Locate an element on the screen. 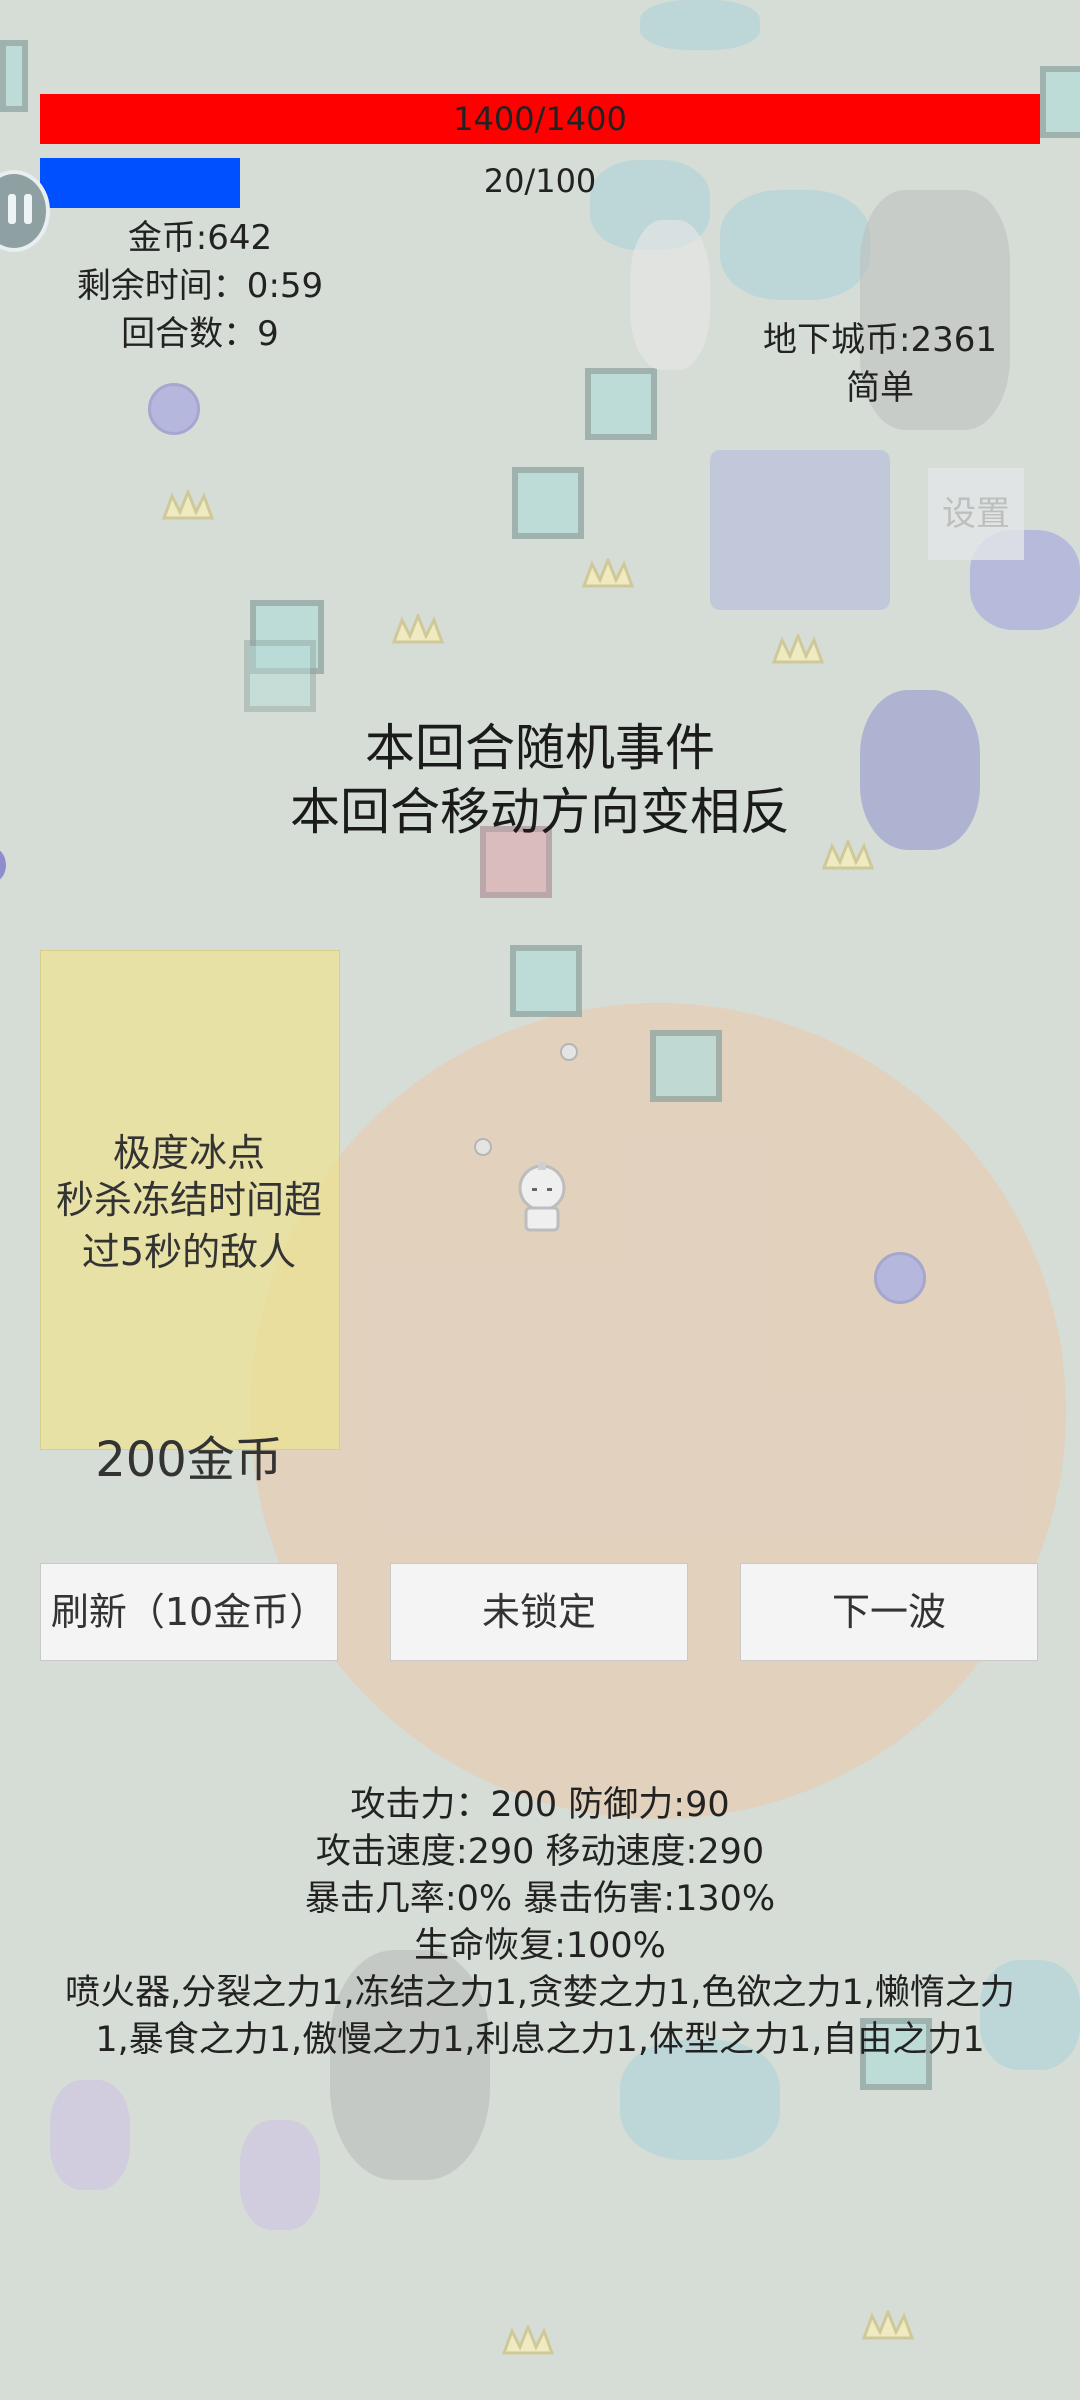 Image resolution: width=1080 pixels, height=2400 pixels. experience-text: 20/100 is located at coordinates (540, 181).